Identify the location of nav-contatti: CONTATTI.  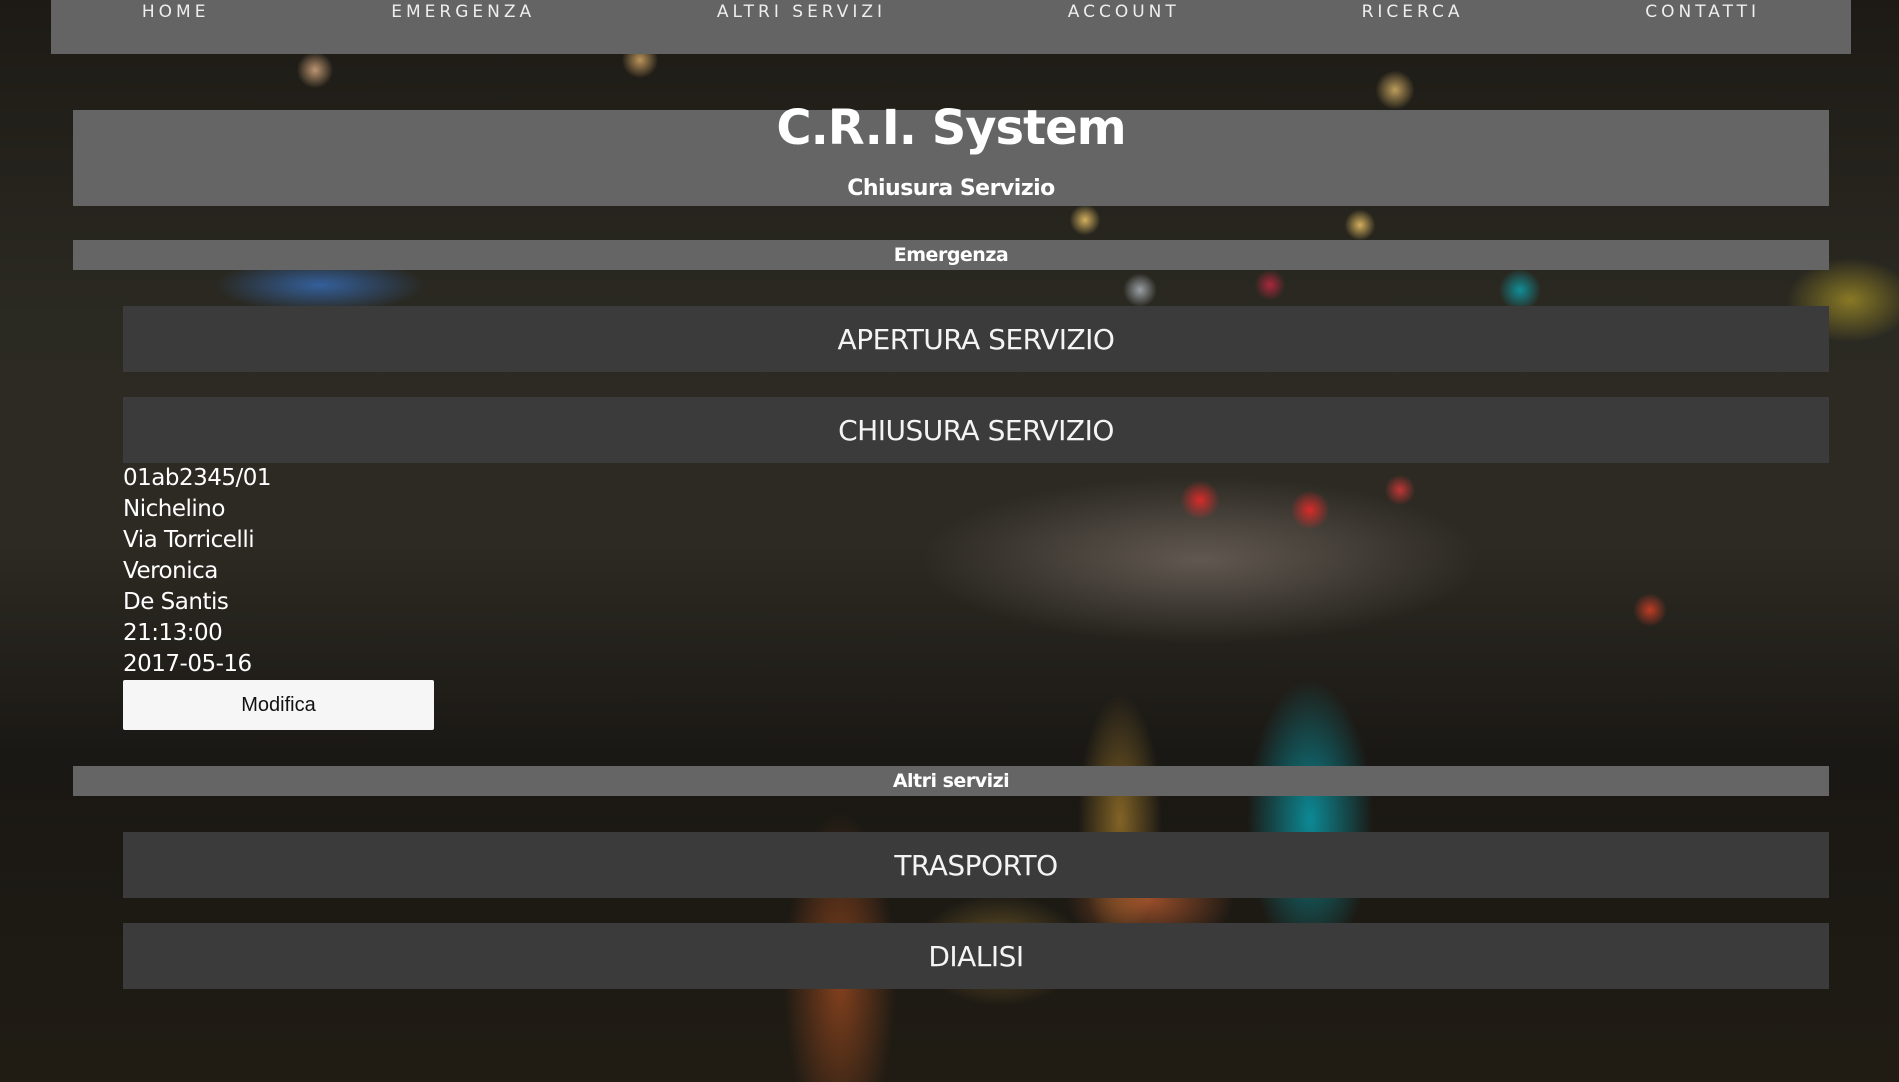
(1702, 12).